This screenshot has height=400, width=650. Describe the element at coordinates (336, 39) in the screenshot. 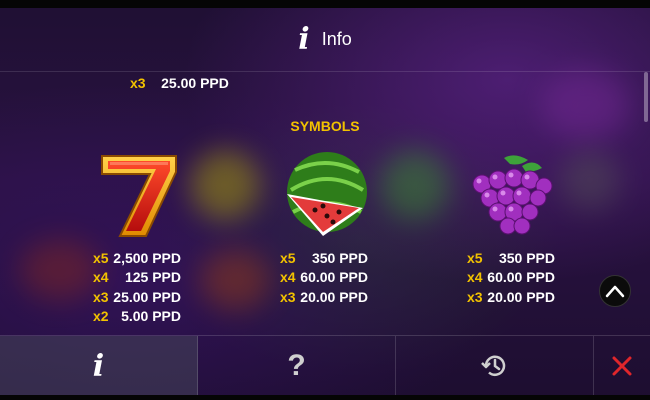

I see `page-title: Info` at that location.